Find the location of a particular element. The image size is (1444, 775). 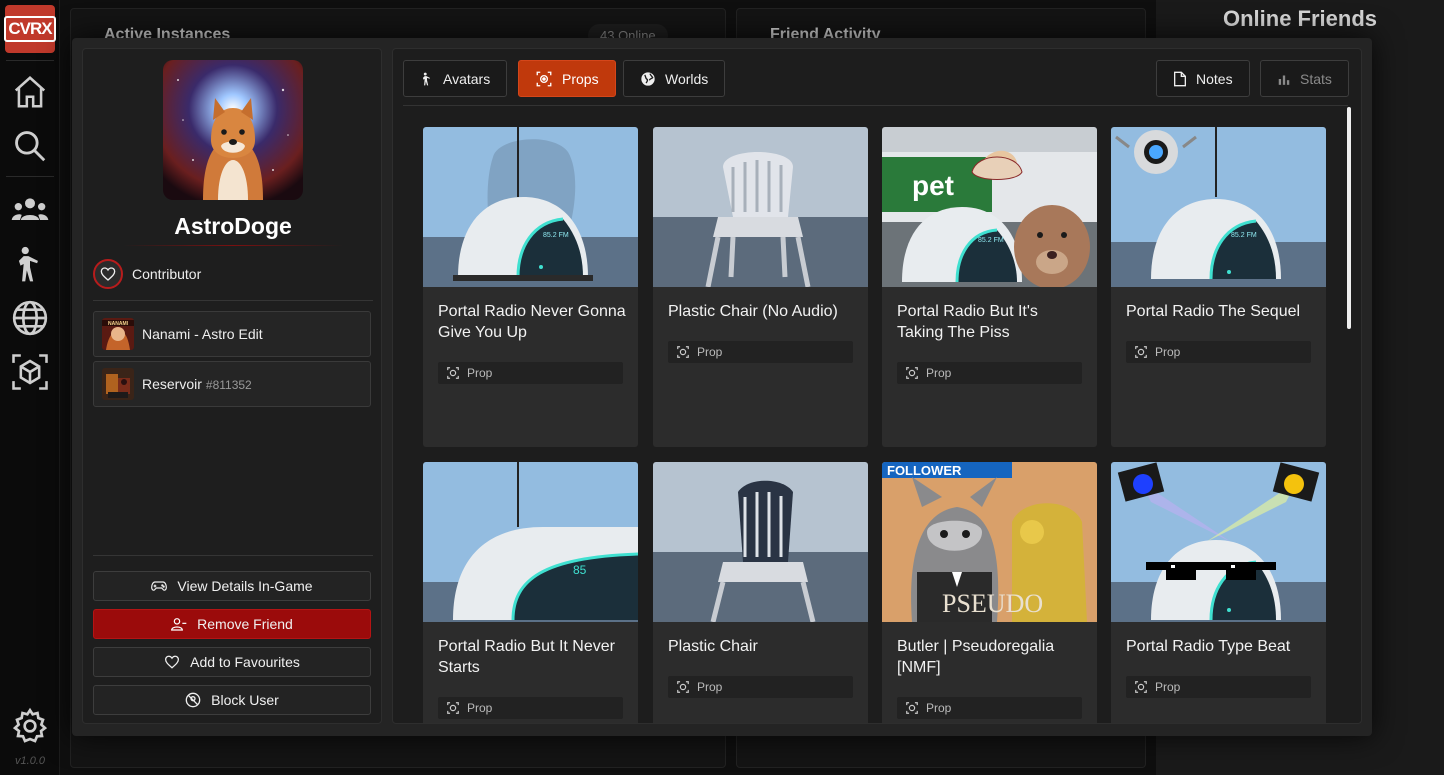

app-logo: CVRX is located at coordinates (30, 29).